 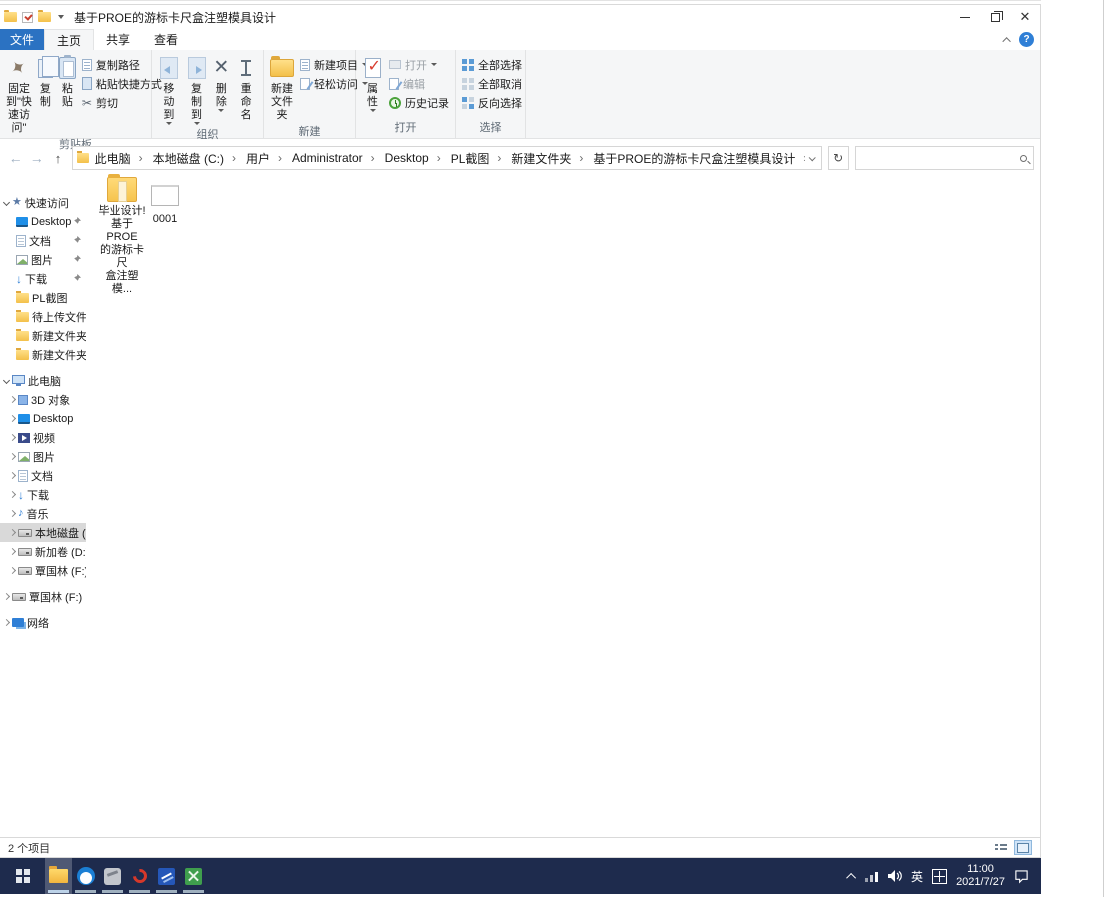 What do you see at coordinates (419, 83) in the screenshot?
I see `edit-button: 编辑` at bounding box center [419, 83].